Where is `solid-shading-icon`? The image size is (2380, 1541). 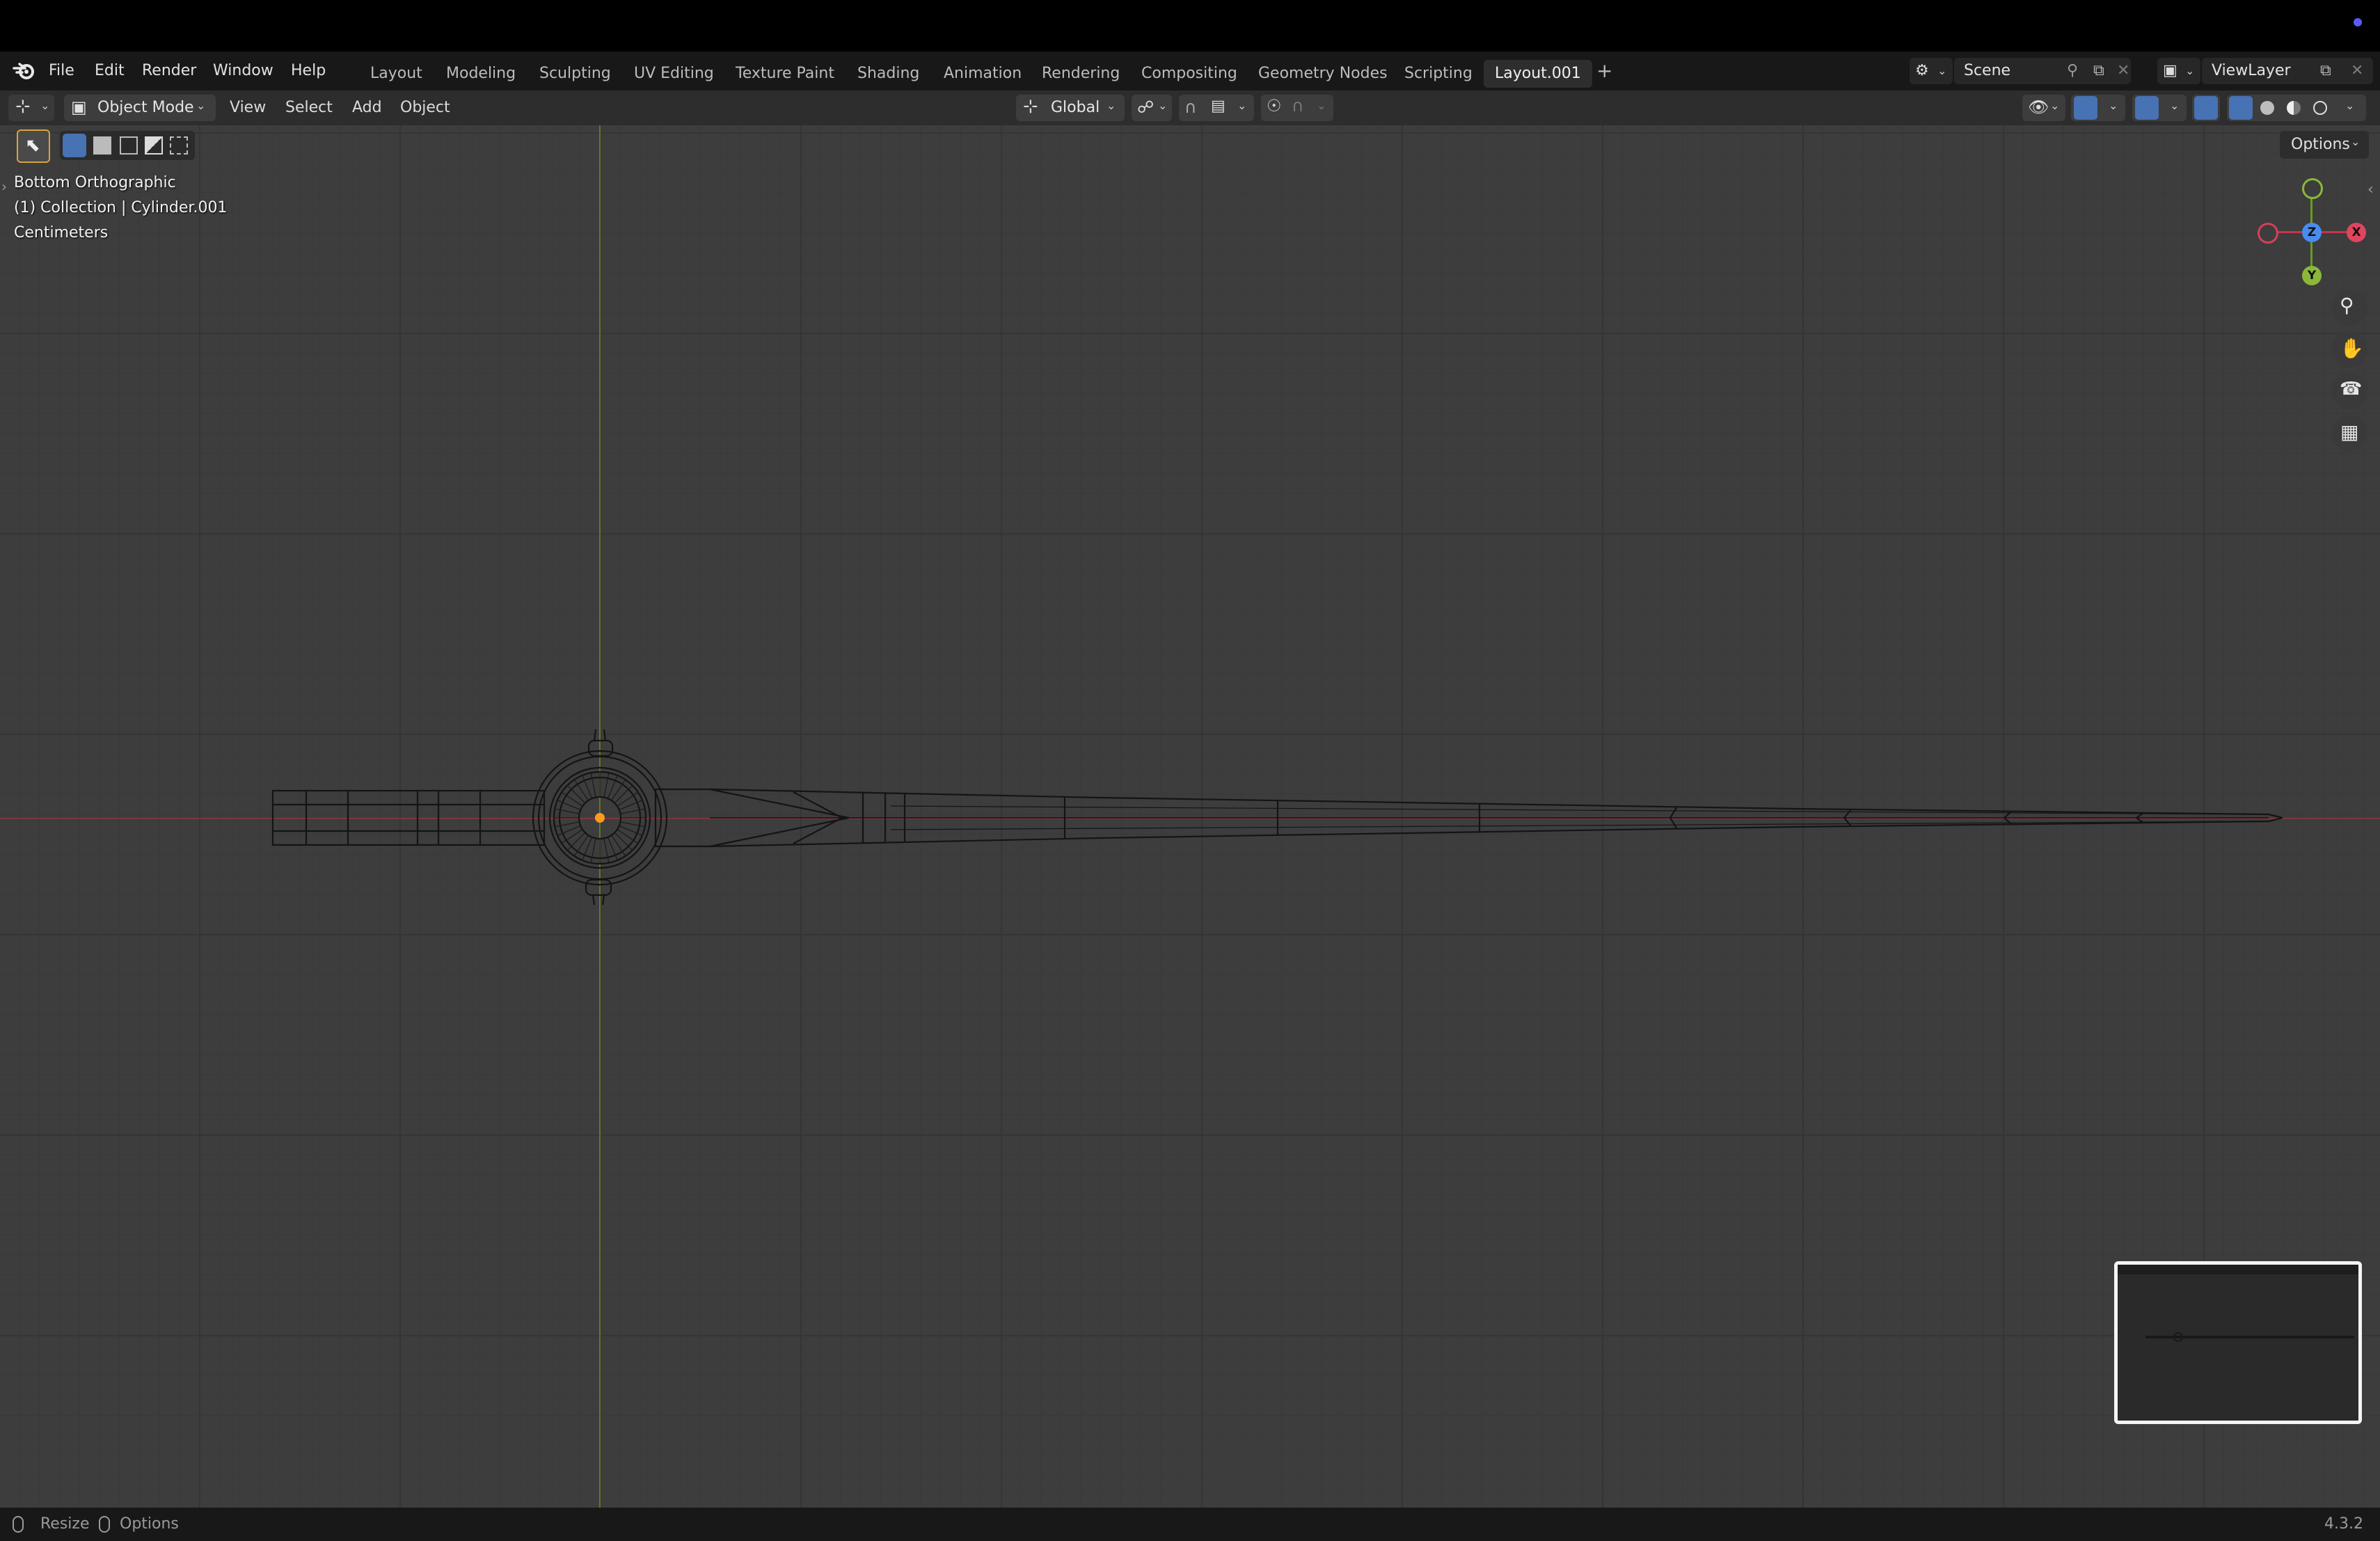 solid-shading-icon is located at coordinates (2267, 108).